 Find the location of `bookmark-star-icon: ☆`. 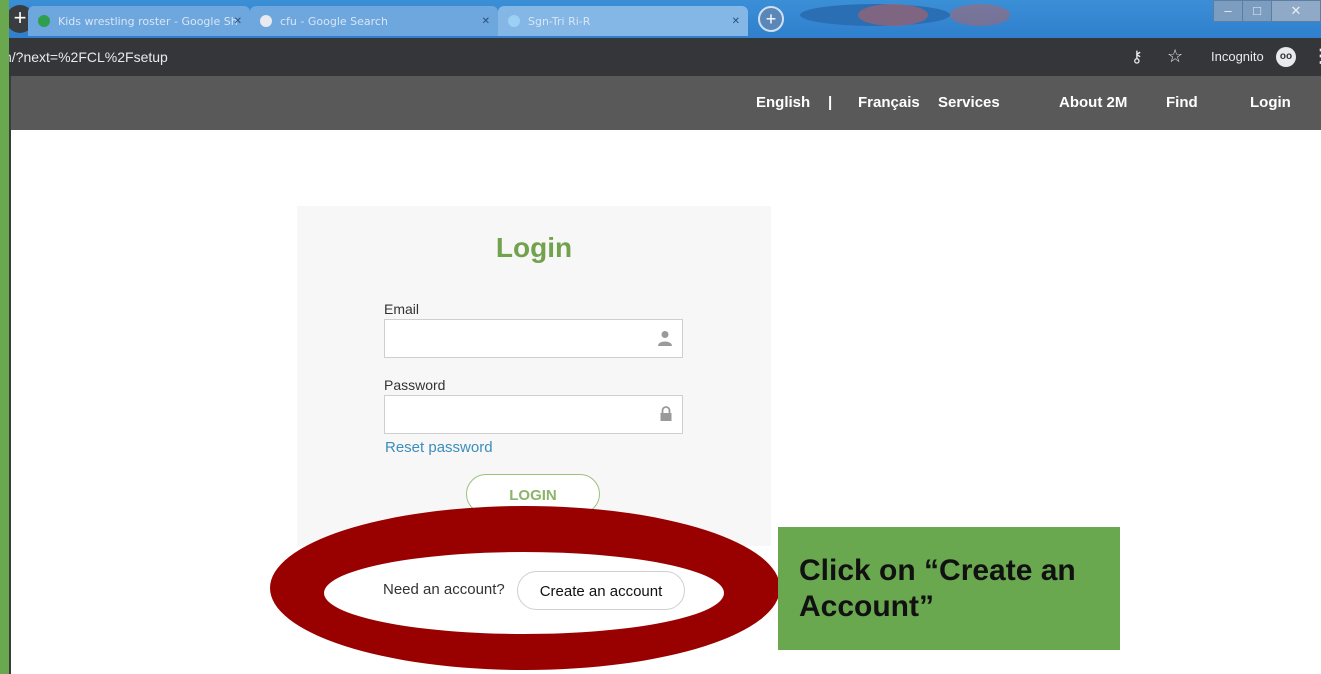

bookmark-star-icon: ☆ is located at coordinates (1175, 56).